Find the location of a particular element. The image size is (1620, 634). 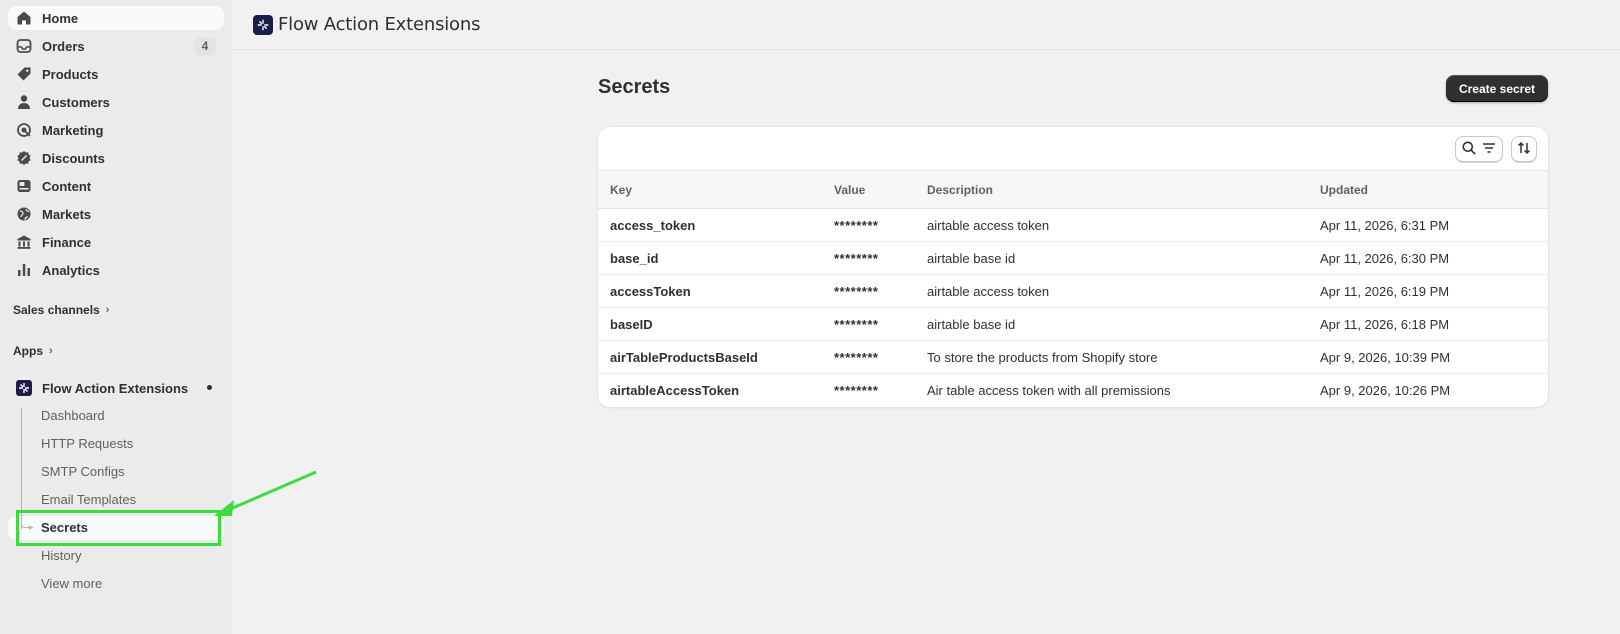

bank-icon is located at coordinates (24, 242).